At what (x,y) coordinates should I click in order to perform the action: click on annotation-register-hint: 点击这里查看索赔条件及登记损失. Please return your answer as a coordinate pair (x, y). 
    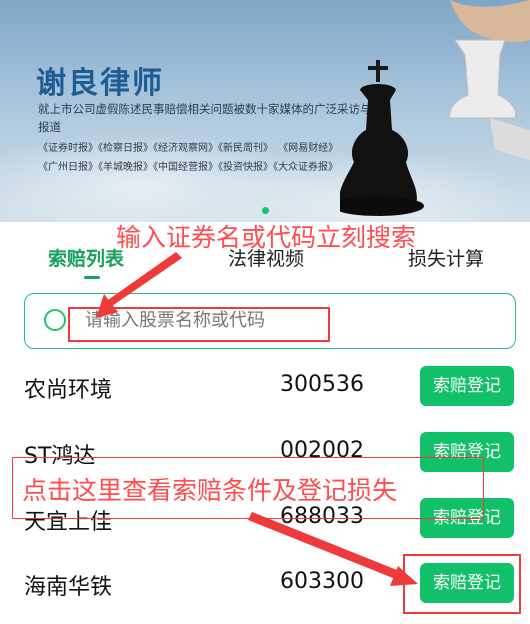
    Looking at the image, I should click on (210, 490).